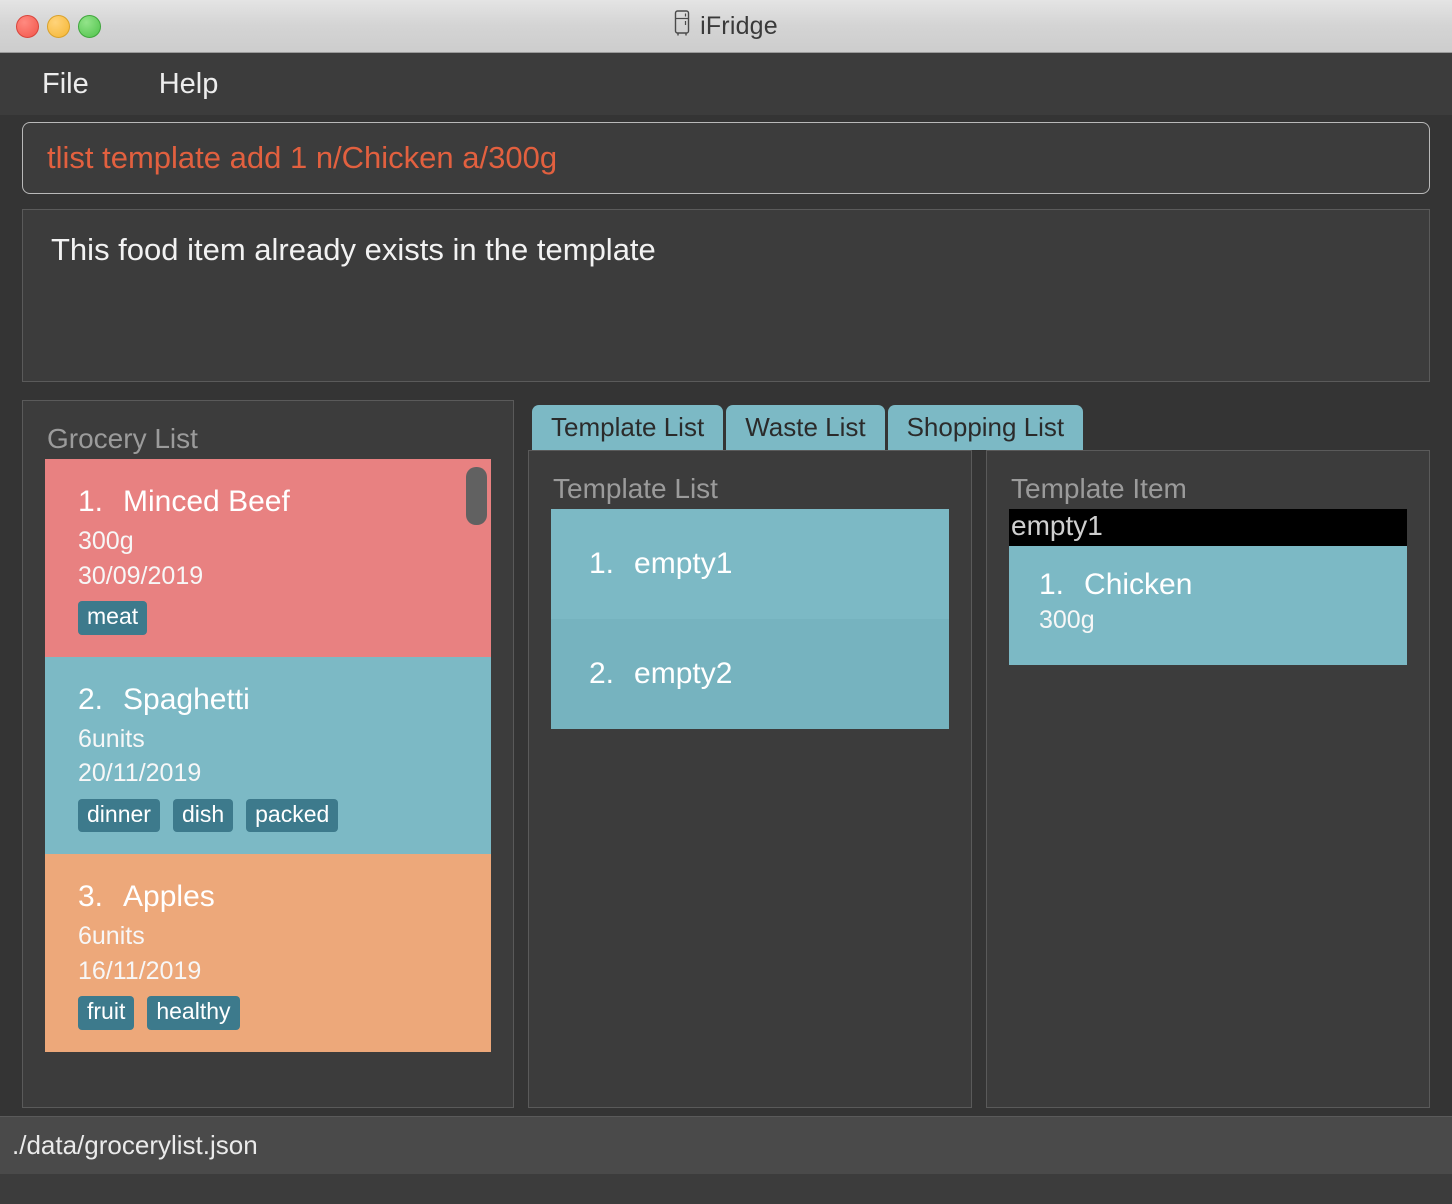 Image resolution: width=1452 pixels, height=1204 pixels. Describe the element at coordinates (1052, 584) in the screenshot. I see `template-item-index: 1.` at that location.